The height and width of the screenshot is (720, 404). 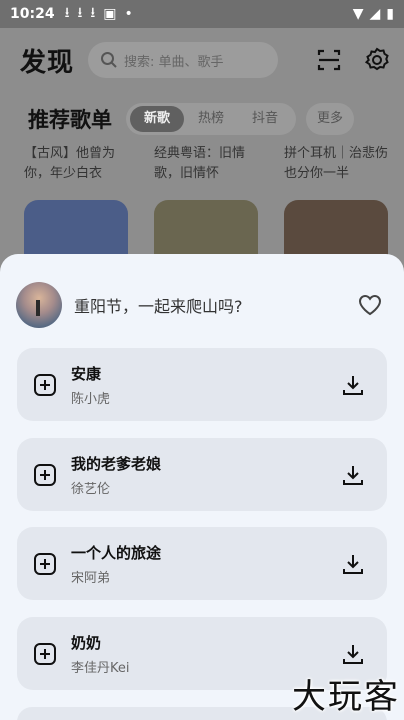 What do you see at coordinates (202, 563) in the screenshot?
I see `song-item: 一个人的旅途 宋阿弟` at bounding box center [202, 563].